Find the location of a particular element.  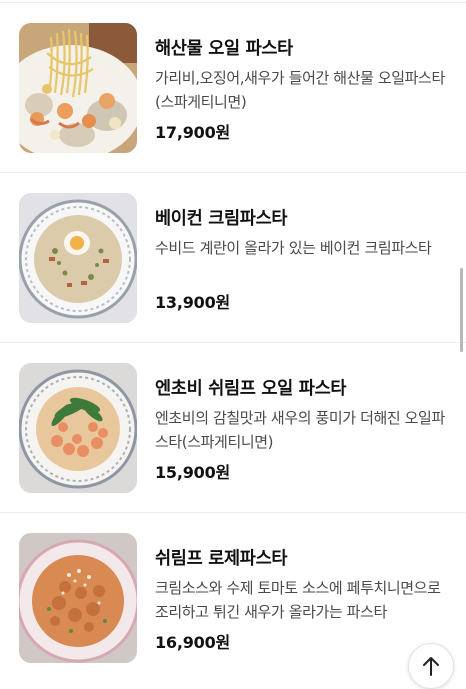

seafood-oil-pasta-photo is located at coordinates (78, 88).